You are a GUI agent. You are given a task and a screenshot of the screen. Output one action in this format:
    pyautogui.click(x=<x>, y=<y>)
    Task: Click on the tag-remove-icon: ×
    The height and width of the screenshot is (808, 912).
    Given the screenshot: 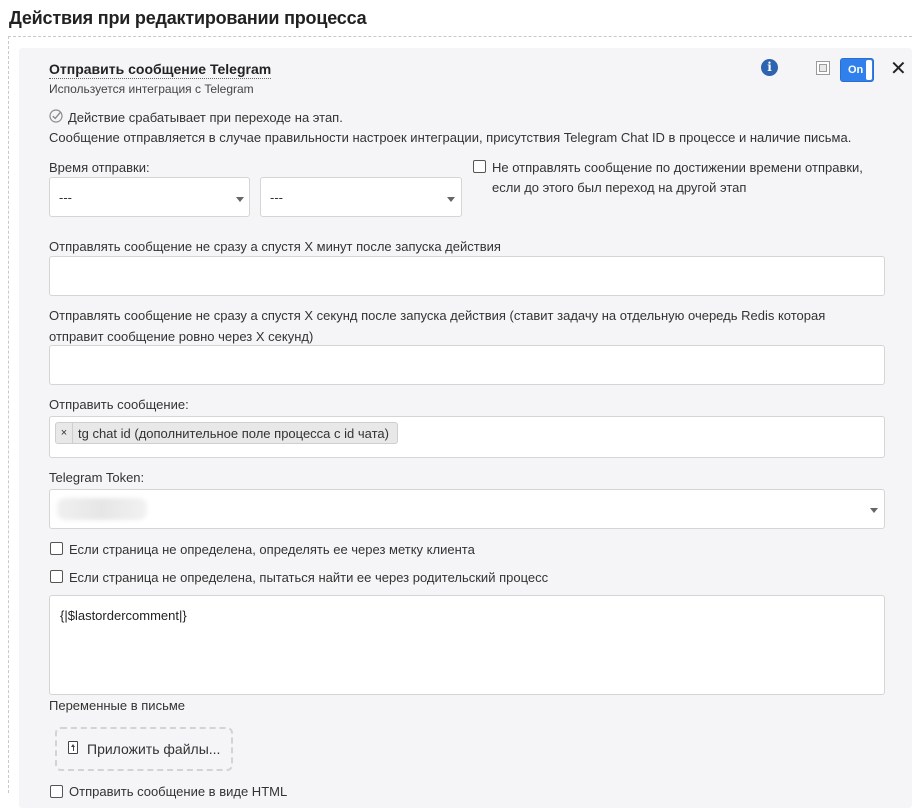 What is the action you would take?
    pyautogui.click(x=64, y=433)
    